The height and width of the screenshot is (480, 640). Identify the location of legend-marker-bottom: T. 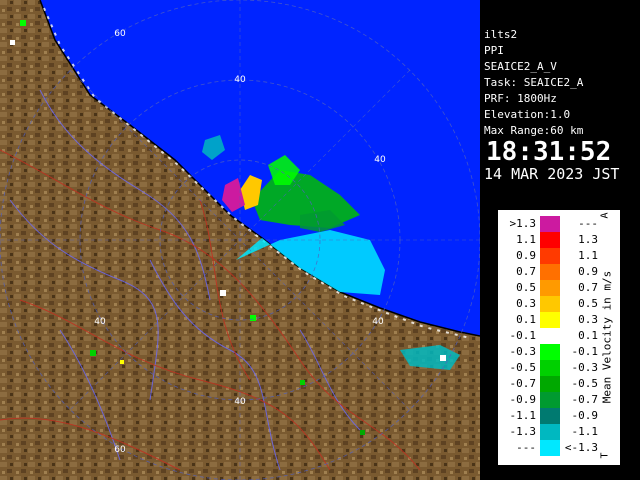
(605, 455).